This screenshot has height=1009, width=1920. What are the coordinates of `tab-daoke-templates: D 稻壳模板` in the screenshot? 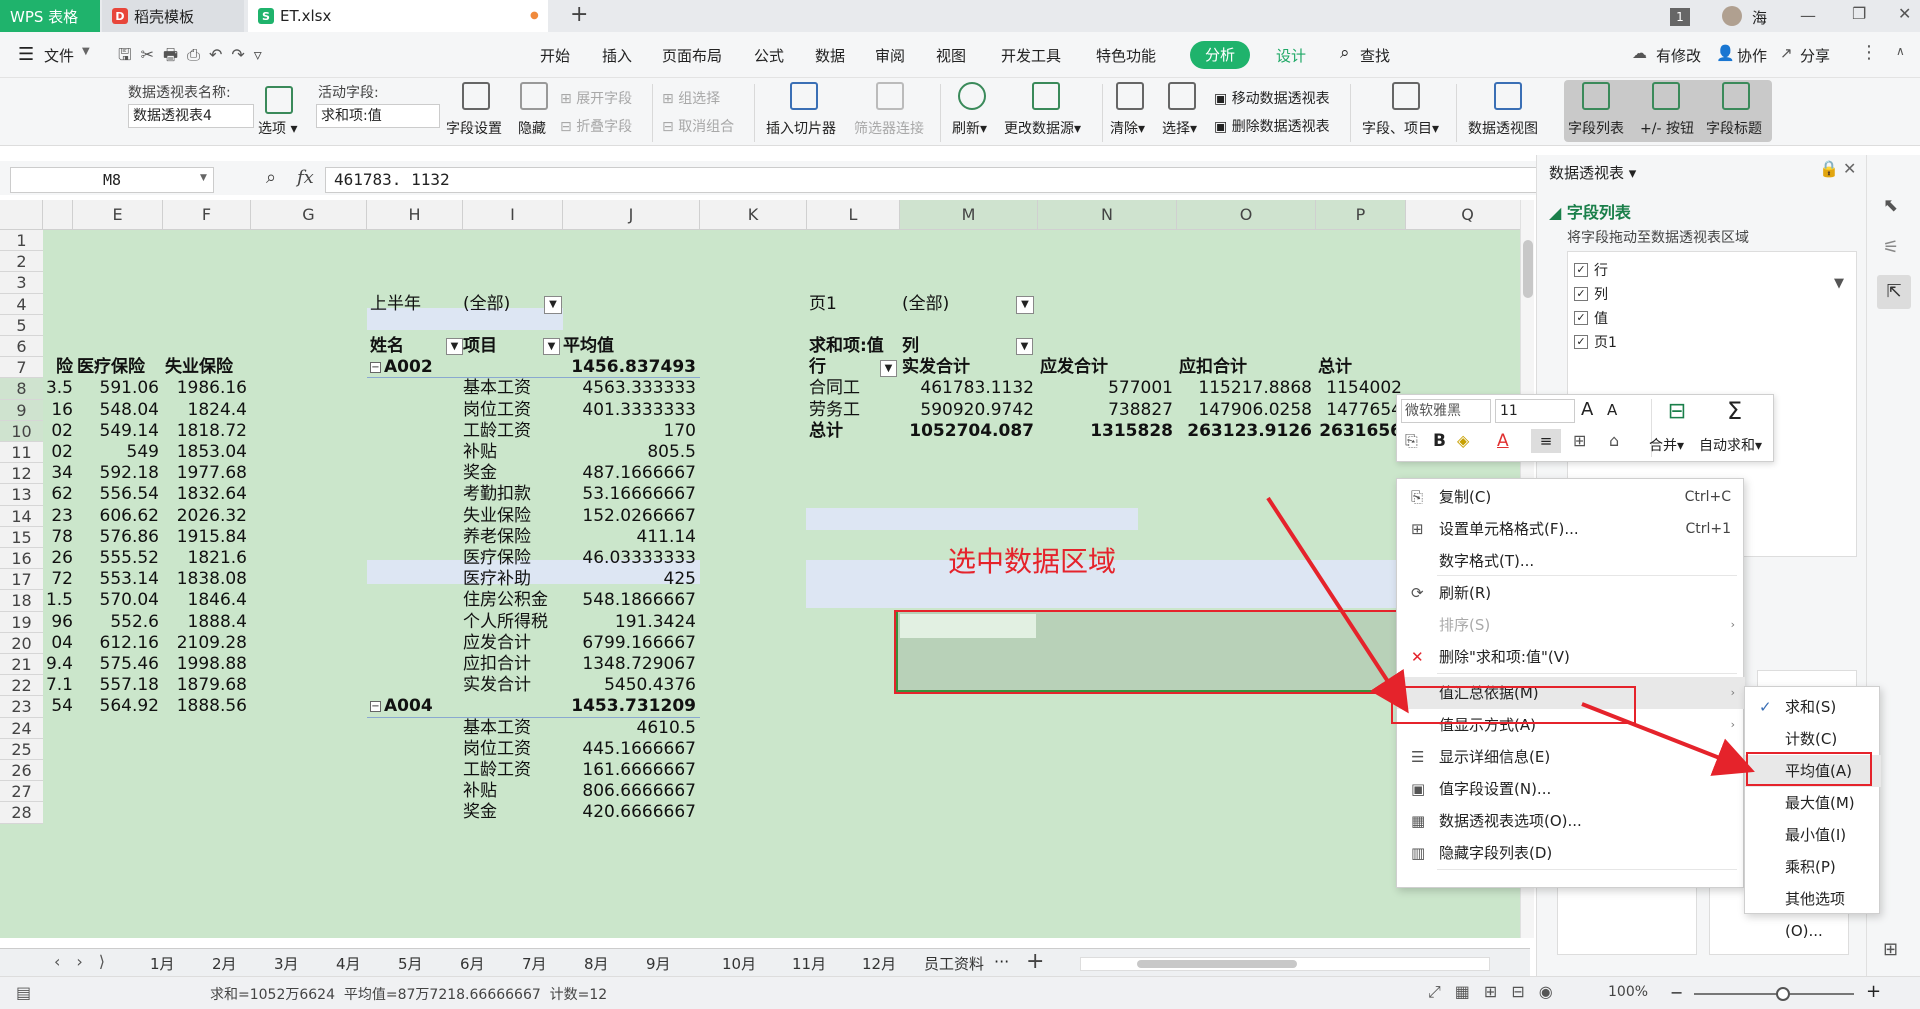 It's located at (173, 16).